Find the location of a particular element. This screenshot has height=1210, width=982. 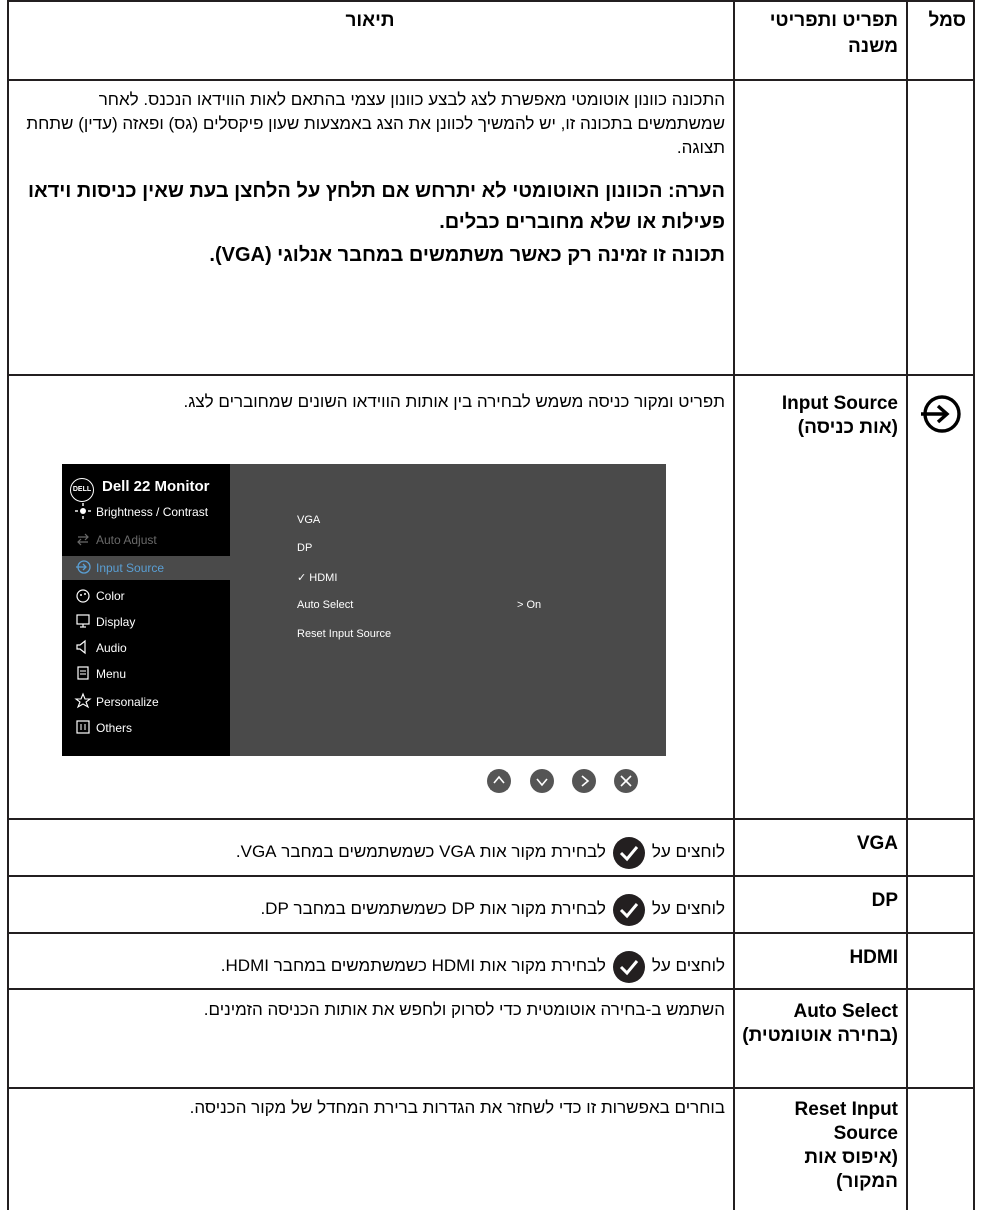

input-source-name-he: (אות כניסה) is located at coordinates (847, 427).